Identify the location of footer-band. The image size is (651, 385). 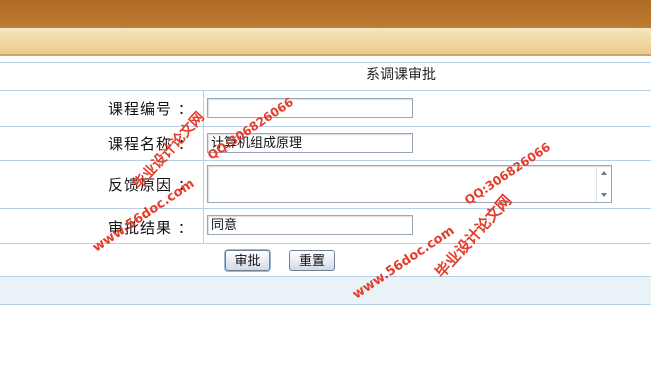
(325, 290).